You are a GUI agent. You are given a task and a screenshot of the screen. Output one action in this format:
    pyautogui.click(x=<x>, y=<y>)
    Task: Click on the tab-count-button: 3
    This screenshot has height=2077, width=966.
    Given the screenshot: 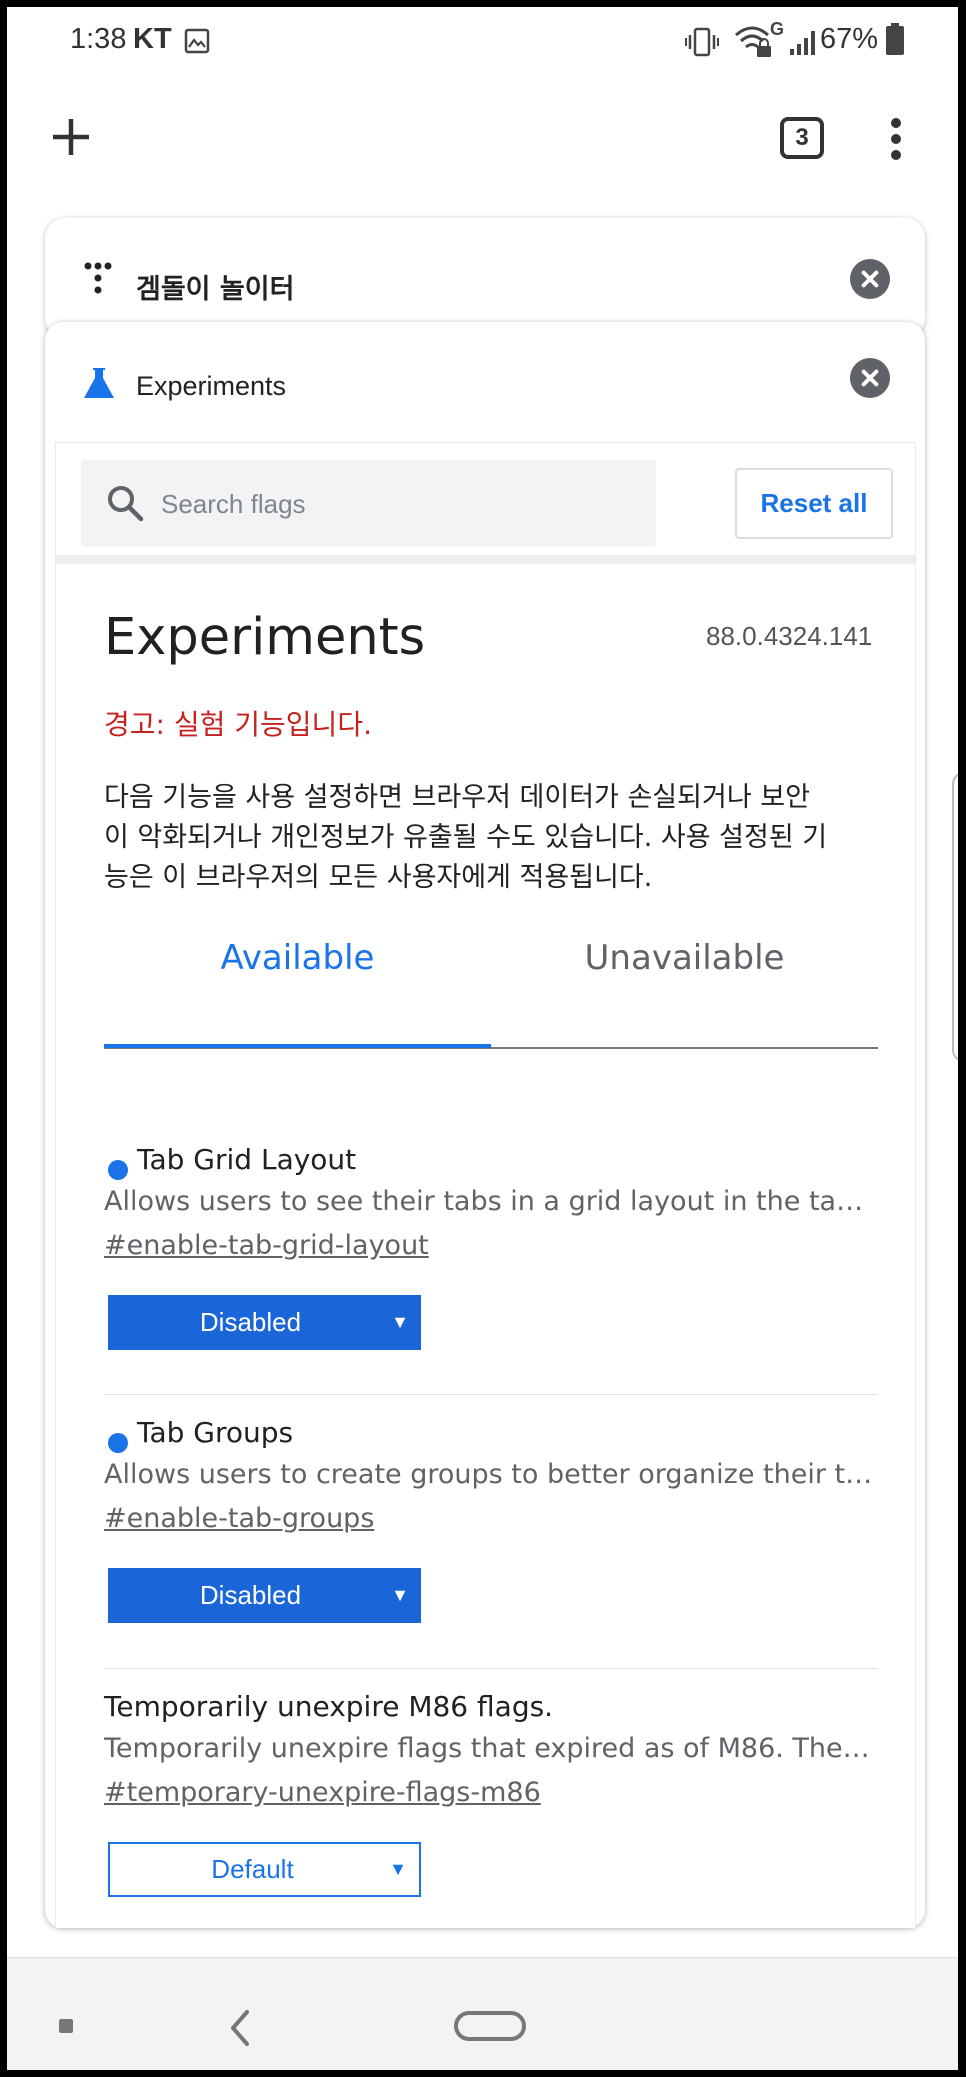 What is the action you would take?
    pyautogui.click(x=802, y=138)
    